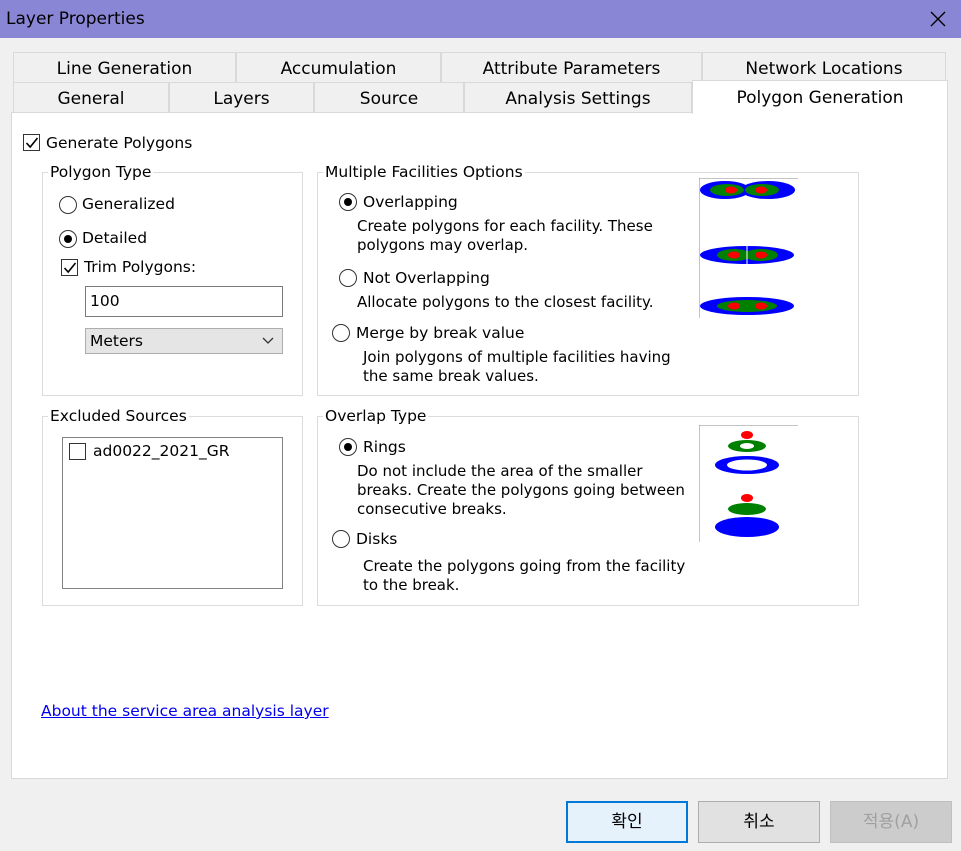 Image resolution: width=961 pixels, height=851 pixels. What do you see at coordinates (389, 97) in the screenshot?
I see `tab-source: Source` at bounding box center [389, 97].